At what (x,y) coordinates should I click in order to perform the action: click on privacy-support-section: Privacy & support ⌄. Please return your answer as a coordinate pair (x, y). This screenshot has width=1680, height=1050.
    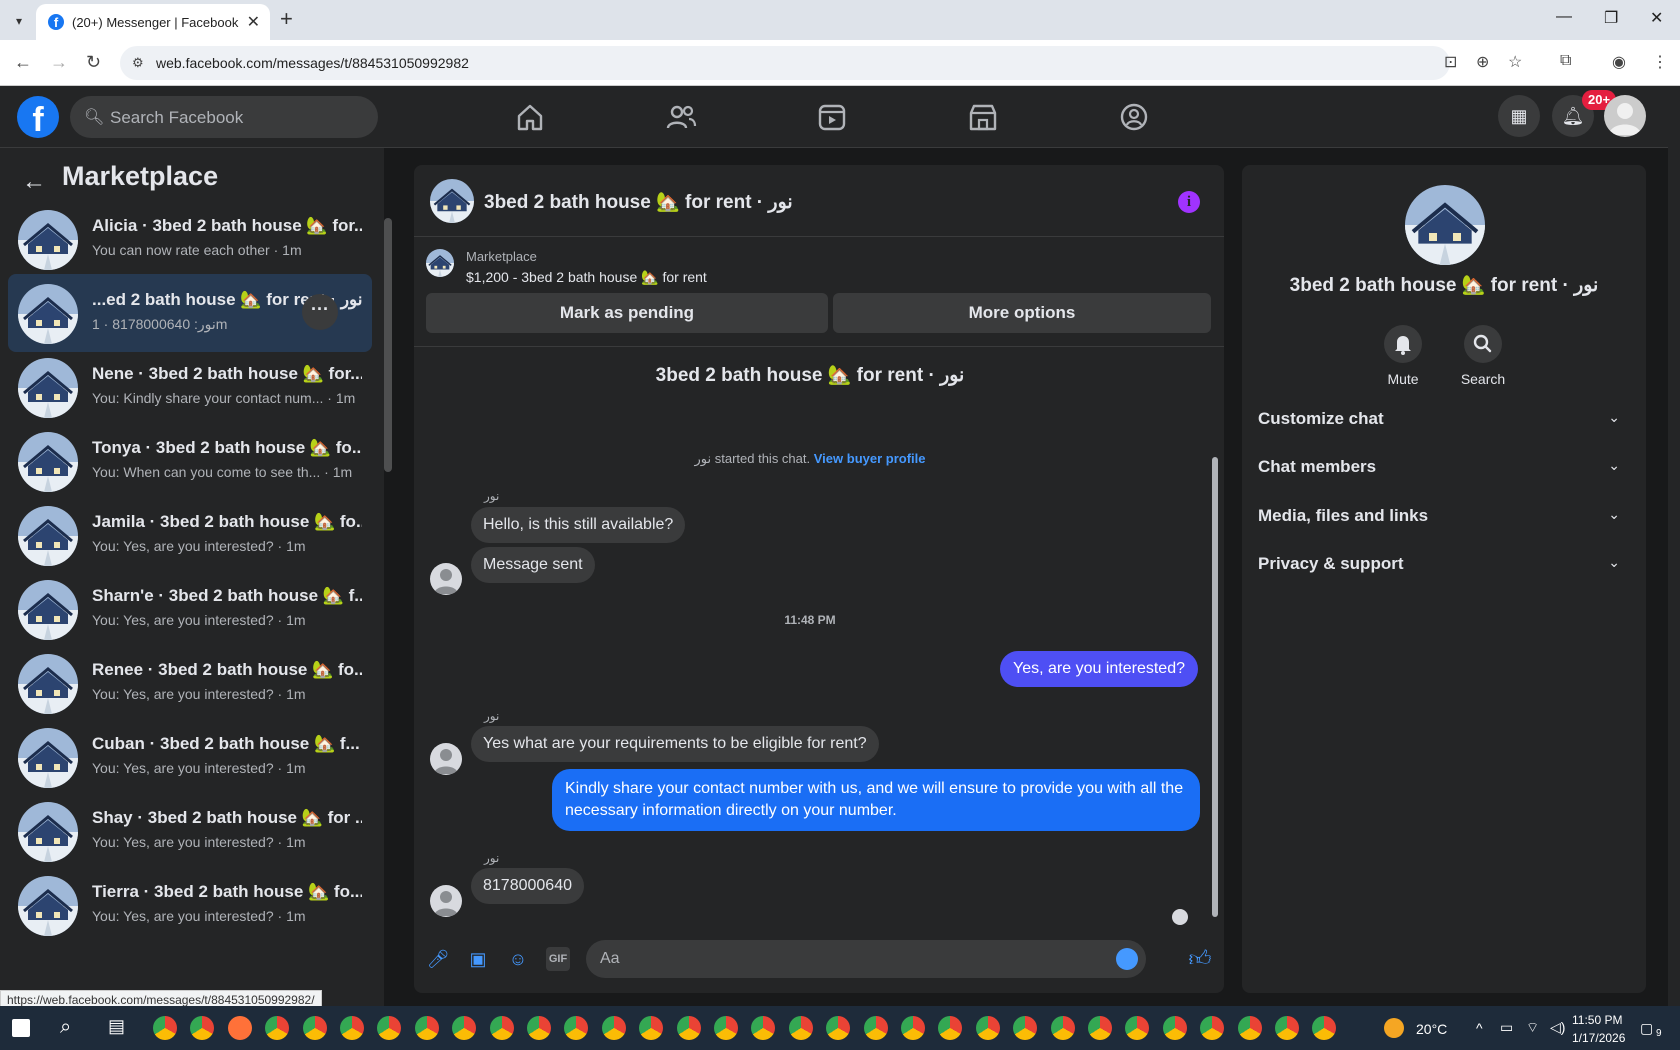
    Looking at the image, I should click on (1444, 564).